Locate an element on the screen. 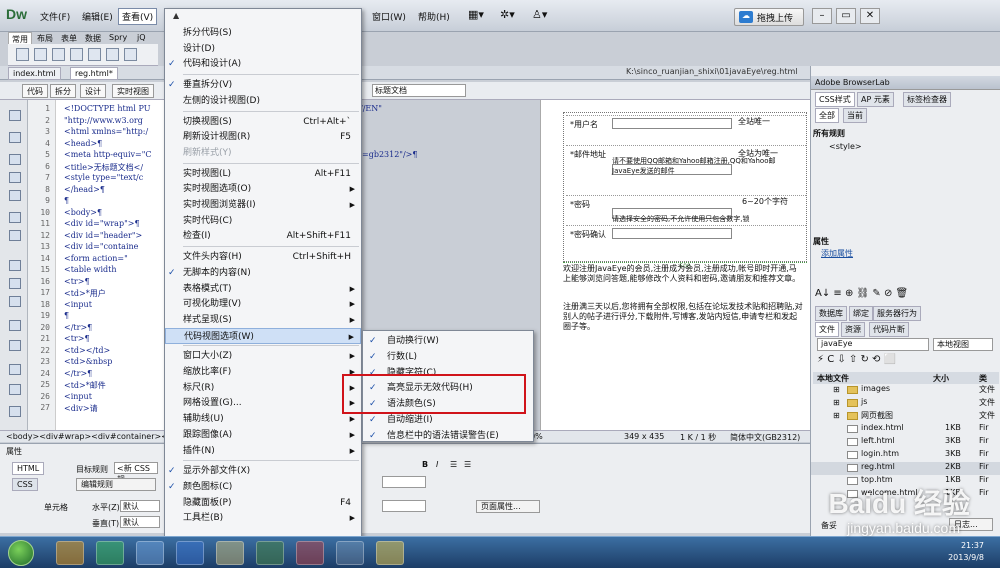 The image size is (1000, 568). view-menu-item: ✓ 代码和设计(A) is located at coordinates (263, 64).